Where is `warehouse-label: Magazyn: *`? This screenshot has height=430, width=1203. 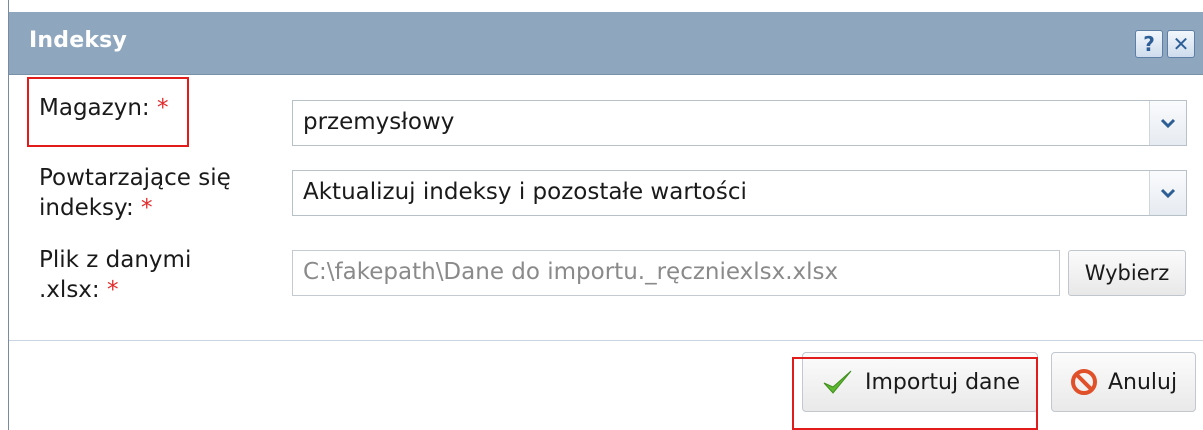
warehouse-label: Magazyn: * is located at coordinates (103, 108).